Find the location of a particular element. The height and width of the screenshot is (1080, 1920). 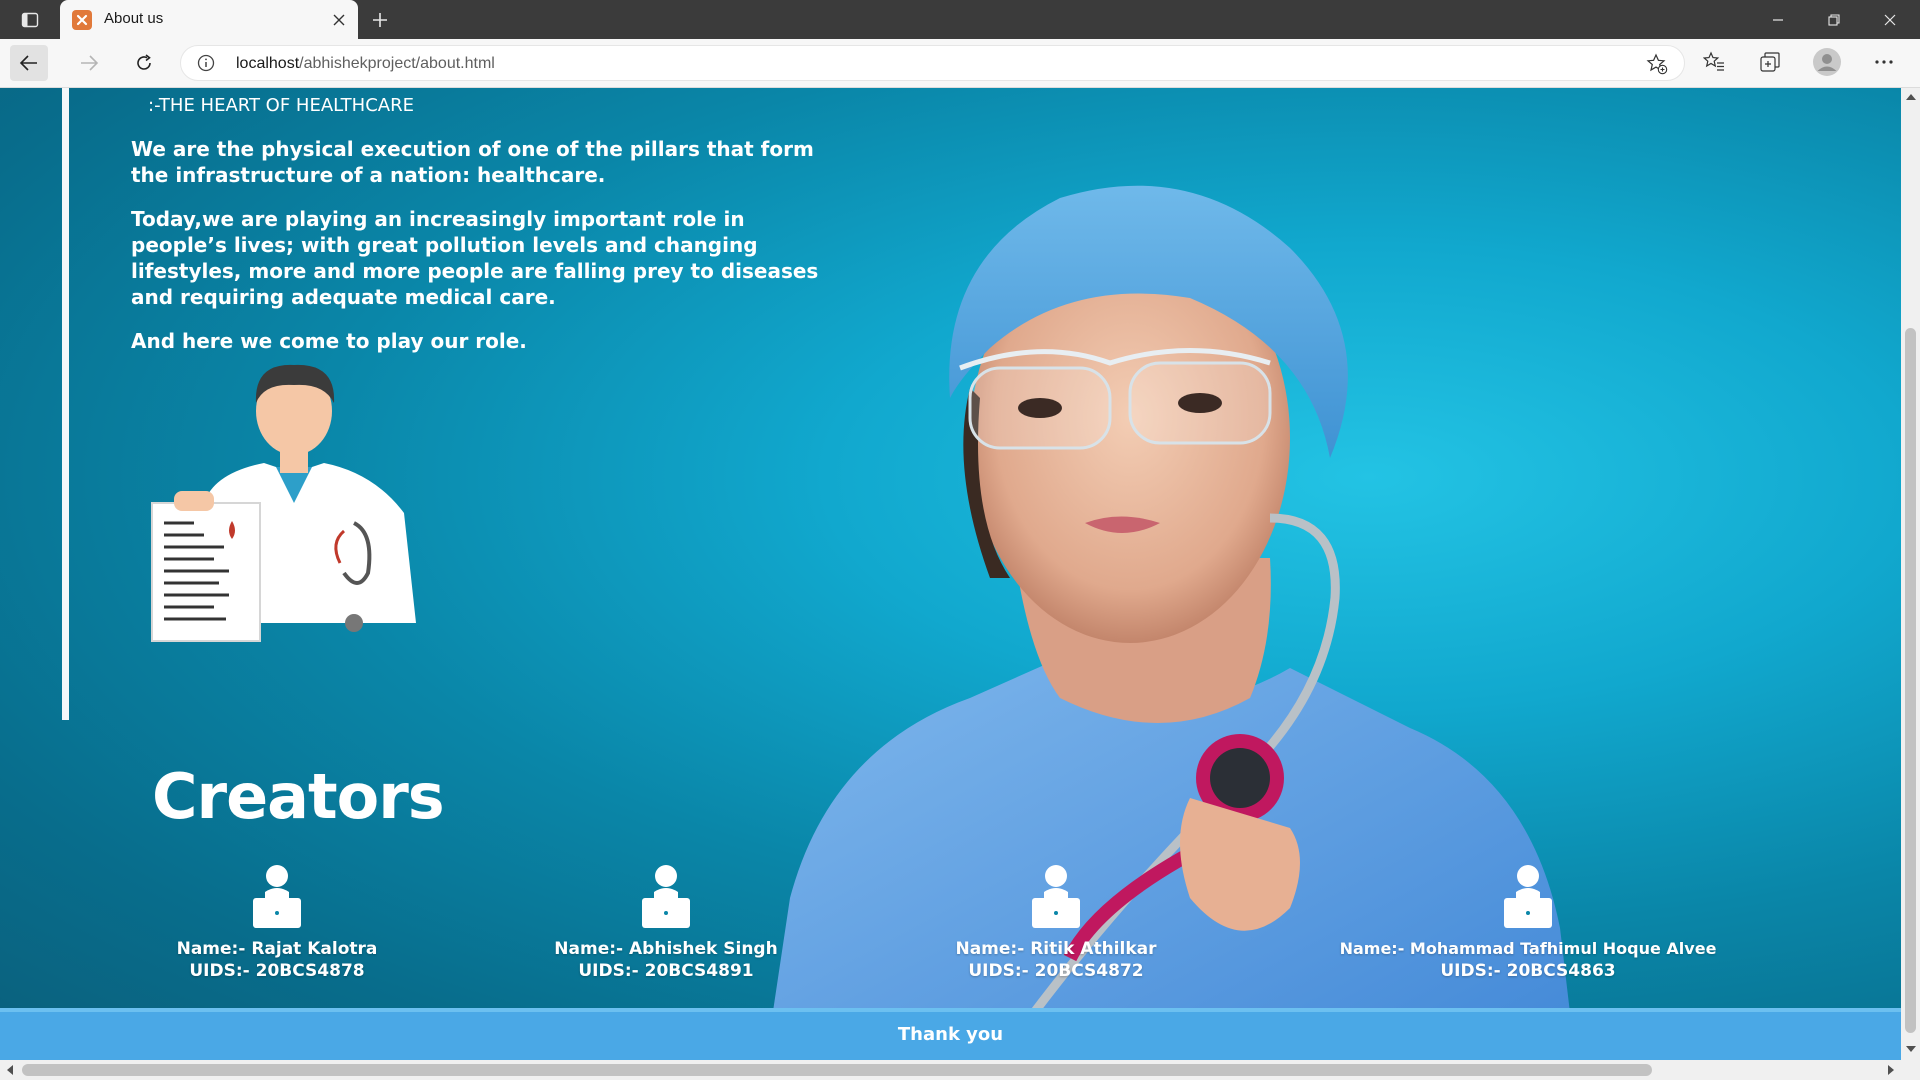

close-icon is located at coordinates (339, 20).